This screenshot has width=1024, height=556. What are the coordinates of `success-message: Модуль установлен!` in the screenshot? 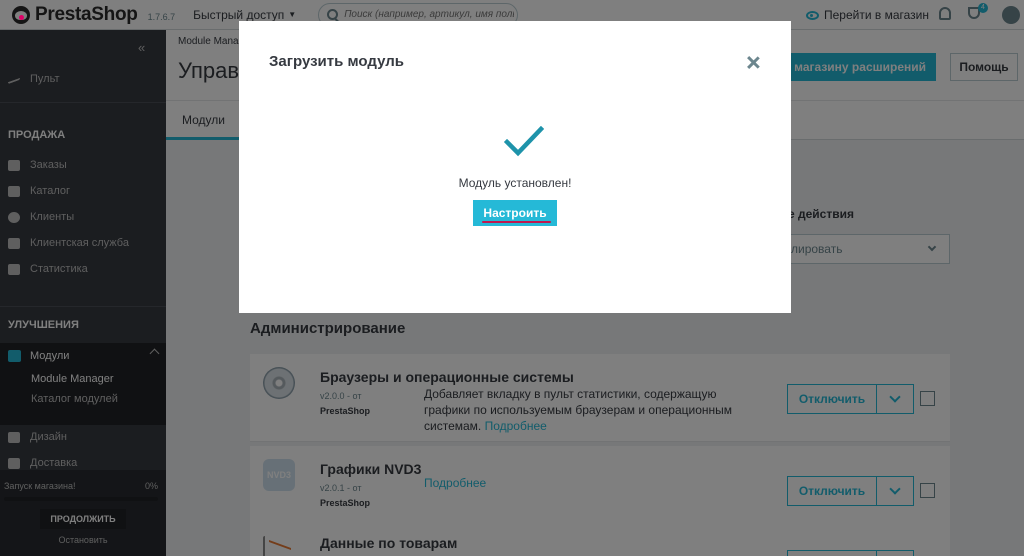 It's located at (515, 183).